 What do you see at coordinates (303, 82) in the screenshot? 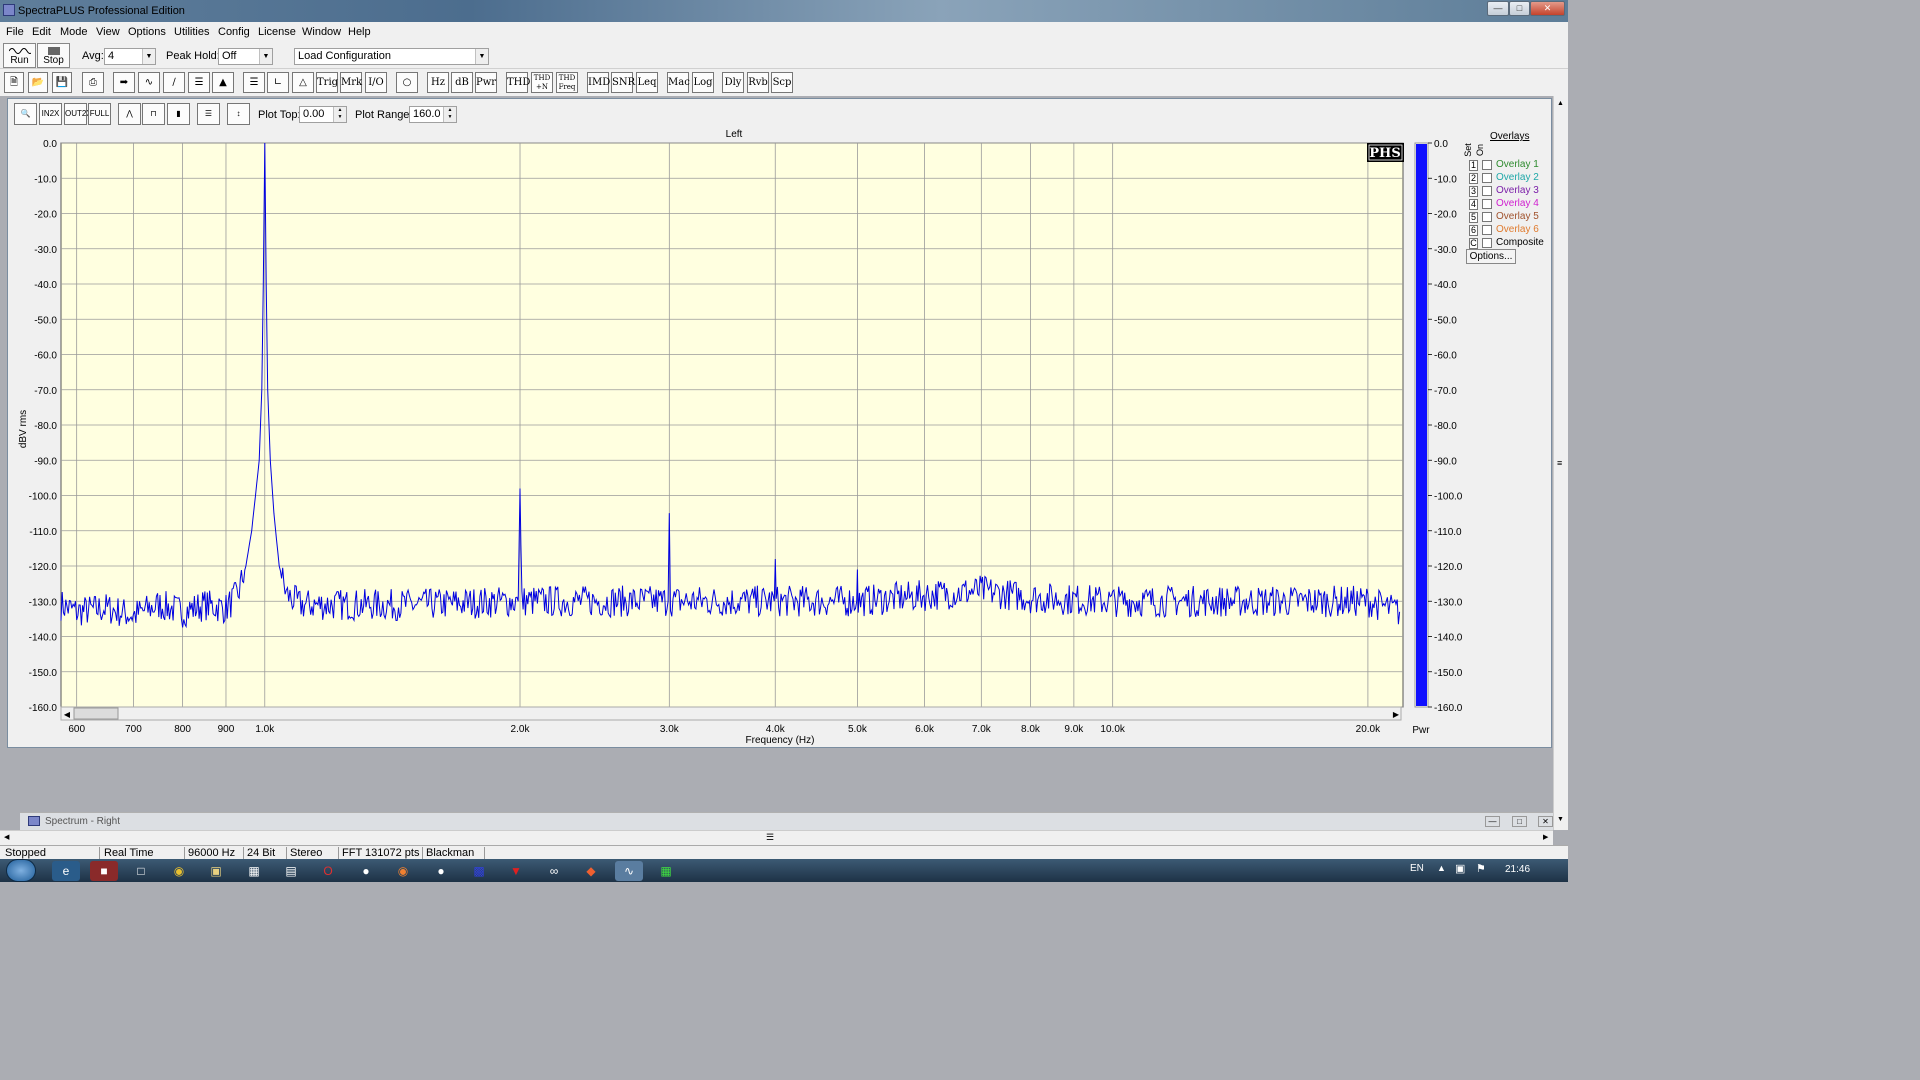
I see `generator-icon: △` at bounding box center [303, 82].